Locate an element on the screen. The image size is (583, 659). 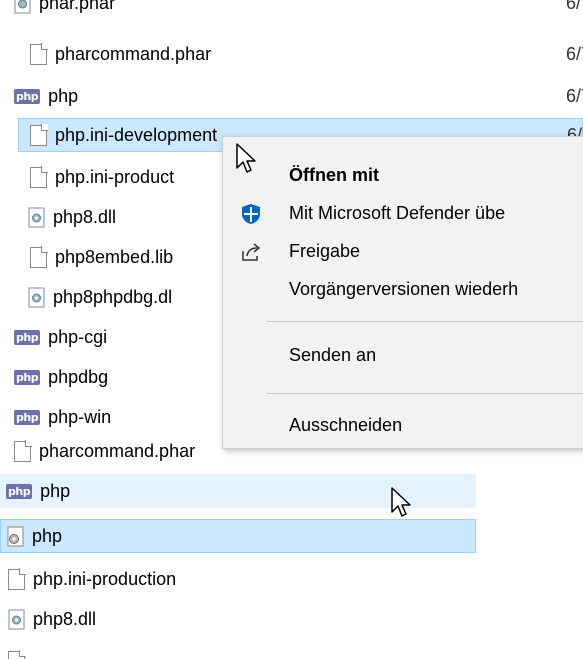
menu-item-label: Ausschneiden is located at coordinates (346, 424).